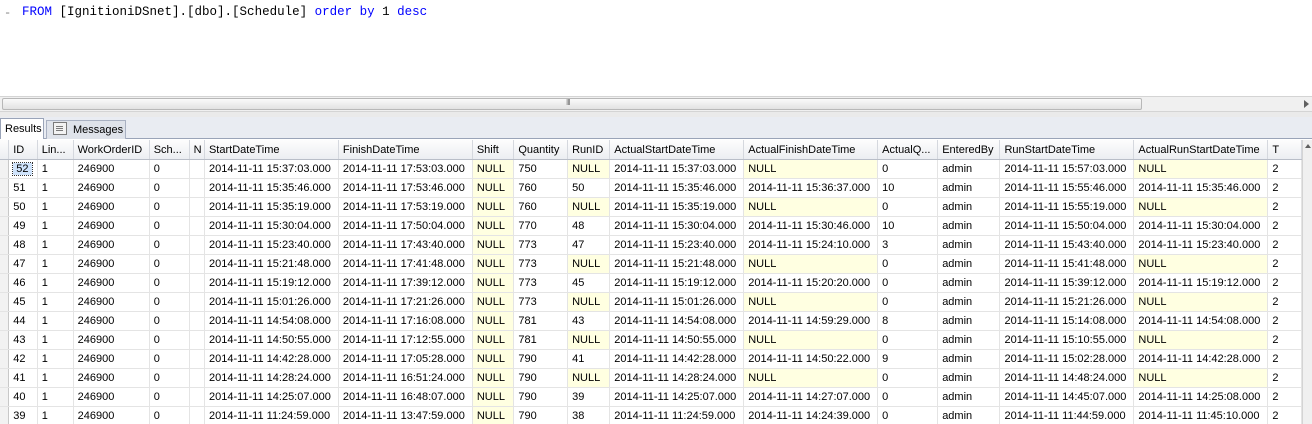 This screenshot has height=424, width=1312. I want to click on table-cell: 2014-11-11 11:44:59.000, so click(1067, 415).